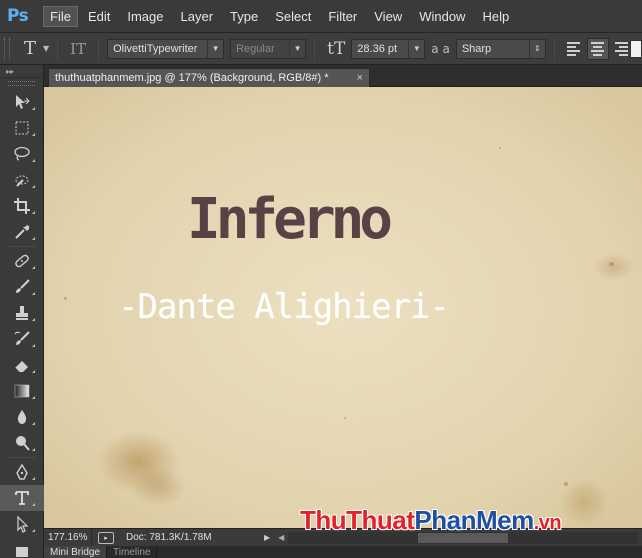 The image size is (642, 558). What do you see at coordinates (132, 552) in the screenshot?
I see `tab-timeline: Timeline` at bounding box center [132, 552].